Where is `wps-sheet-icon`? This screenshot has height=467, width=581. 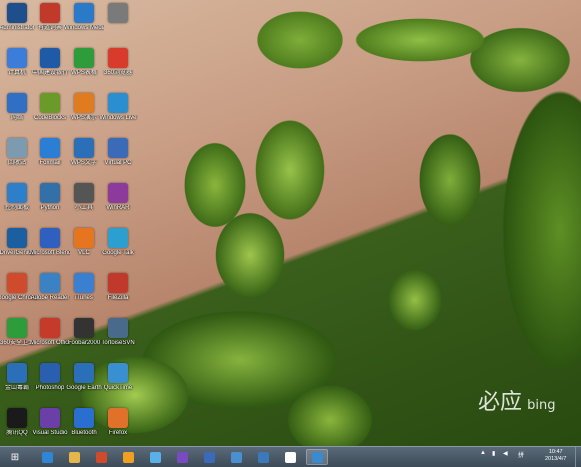
wps-sheet-icon is located at coordinates (84, 58).